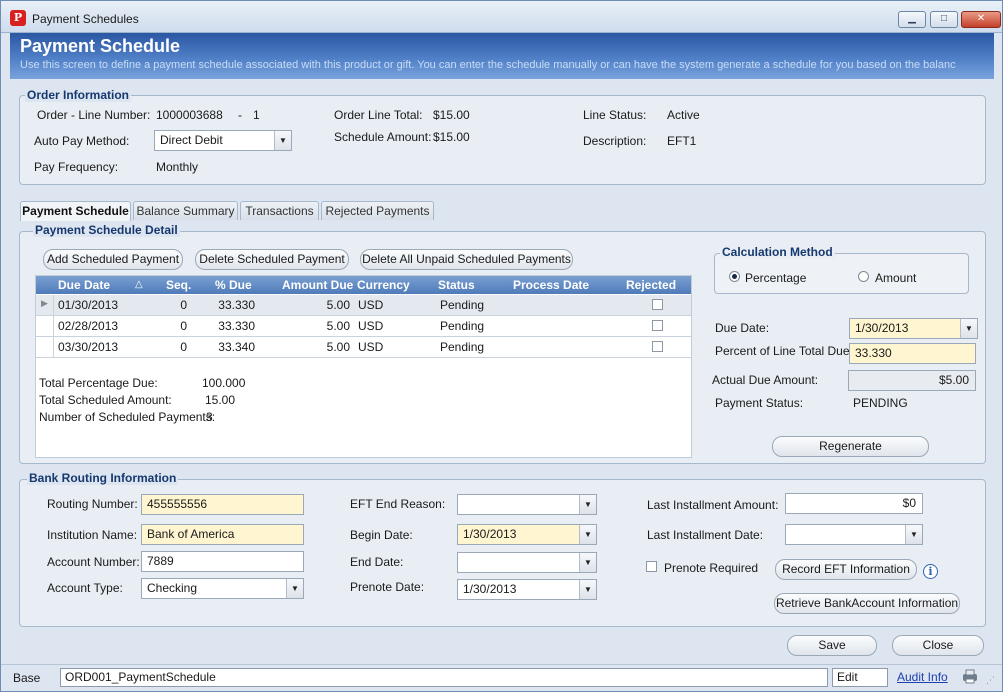  What do you see at coordinates (895, 278) in the screenshot?
I see `amount-radio-label: Amount` at bounding box center [895, 278].